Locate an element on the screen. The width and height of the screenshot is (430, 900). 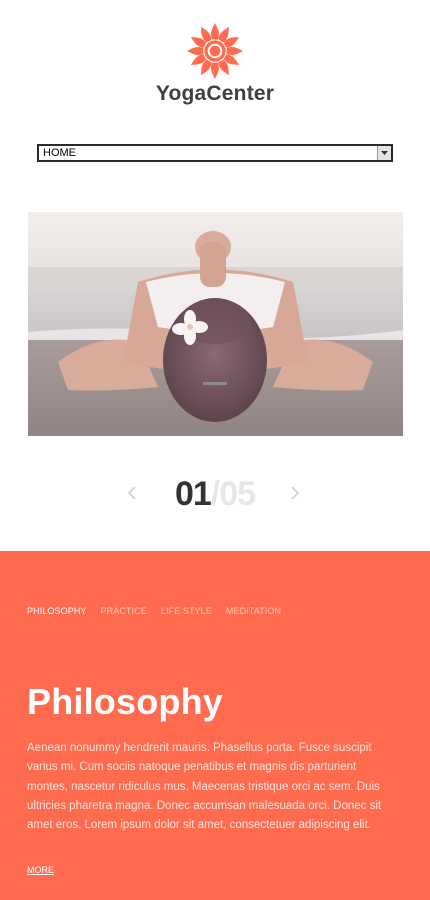
slide-counter: 01/05 is located at coordinates (215, 494).